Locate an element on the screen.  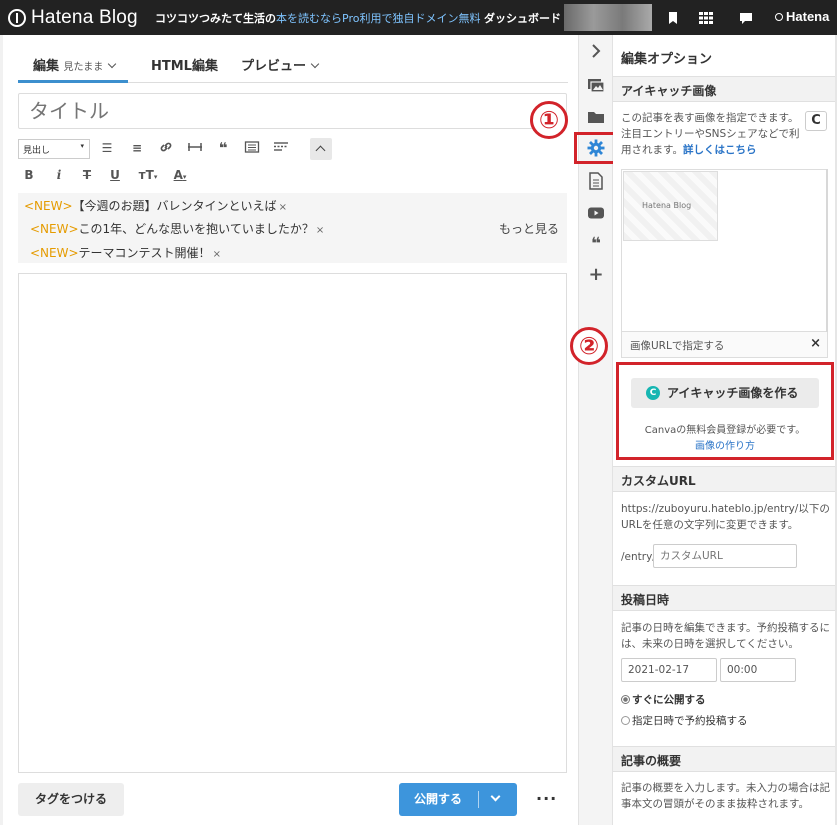
news-item: <NEW>テーマコンテスト開催！ × is located at coordinates (125, 252).